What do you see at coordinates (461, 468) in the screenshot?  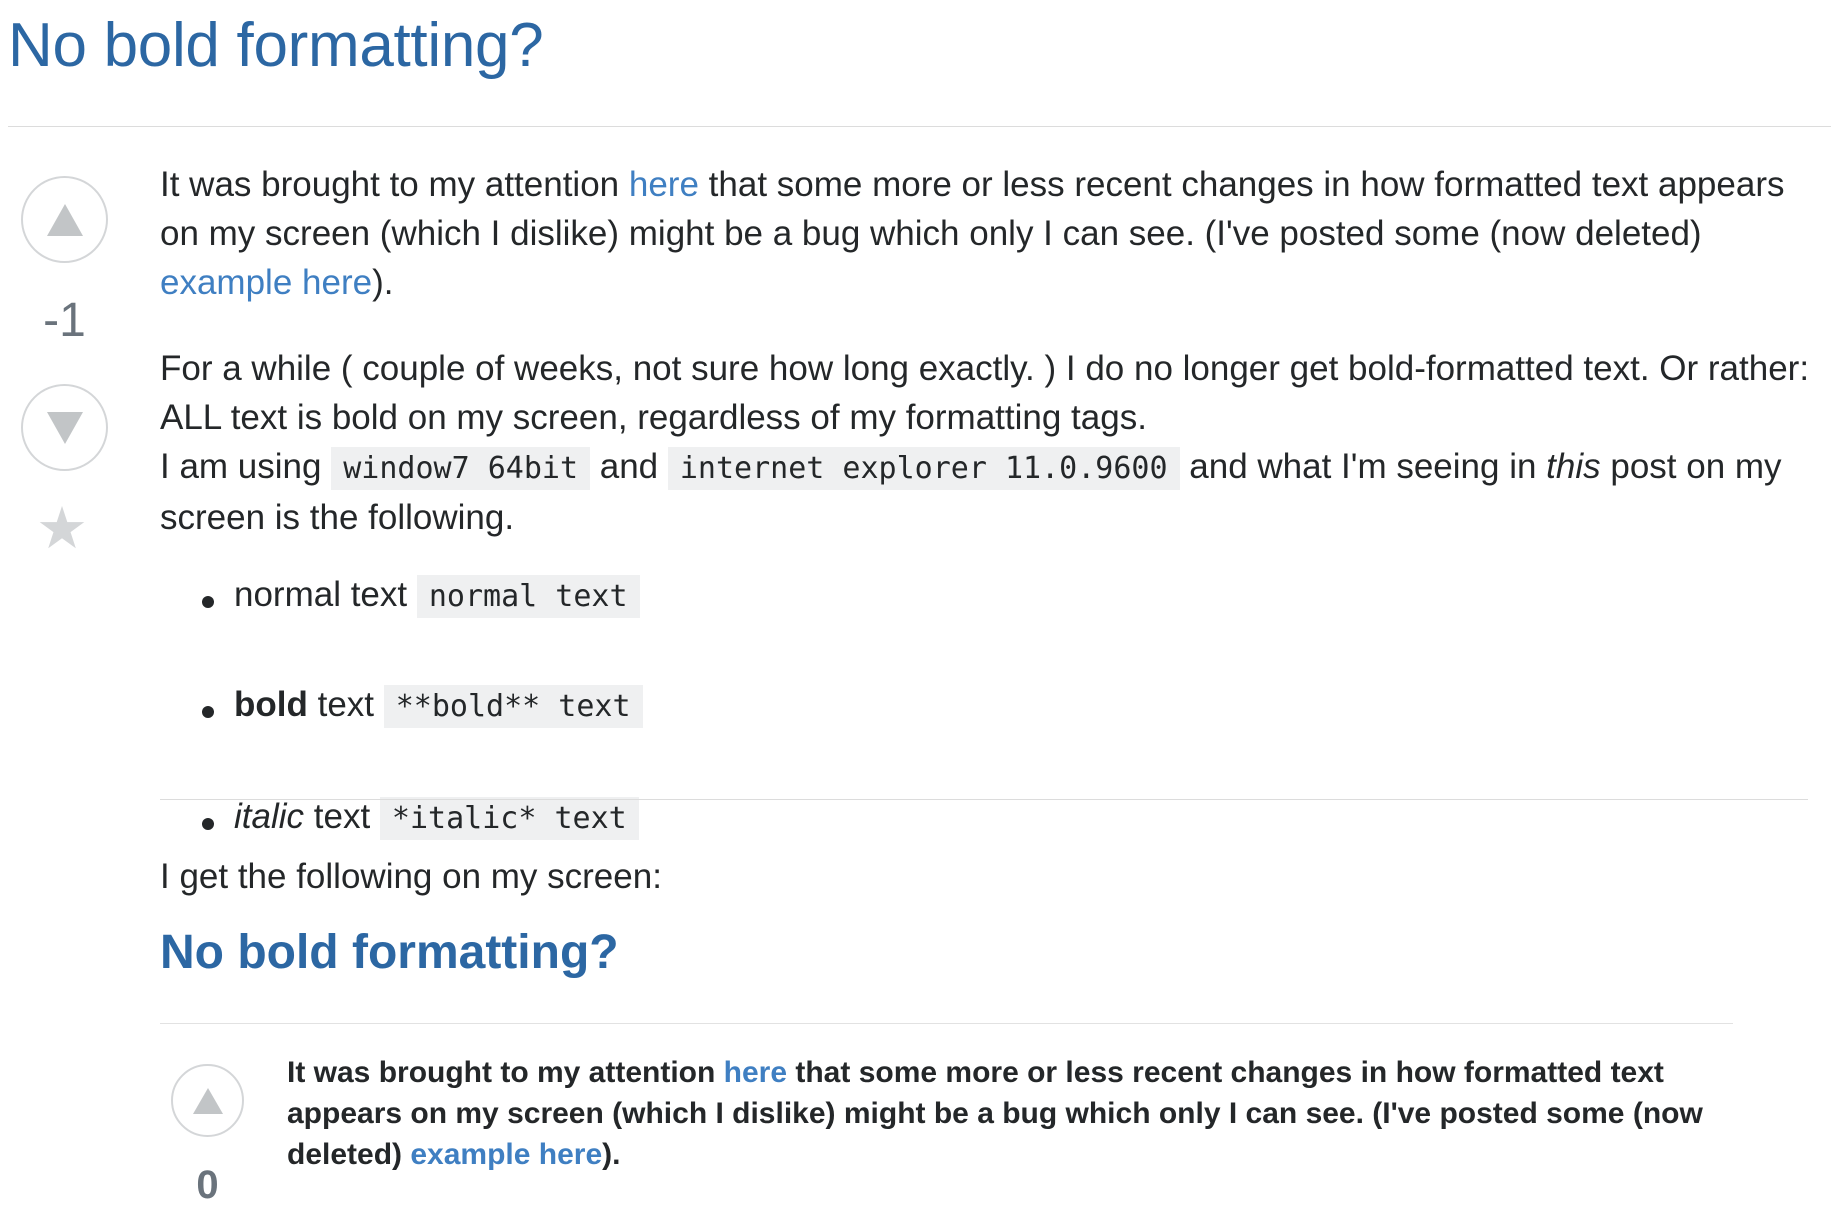 I see `inline-code-os: window7 64bit` at bounding box center [461, 468].